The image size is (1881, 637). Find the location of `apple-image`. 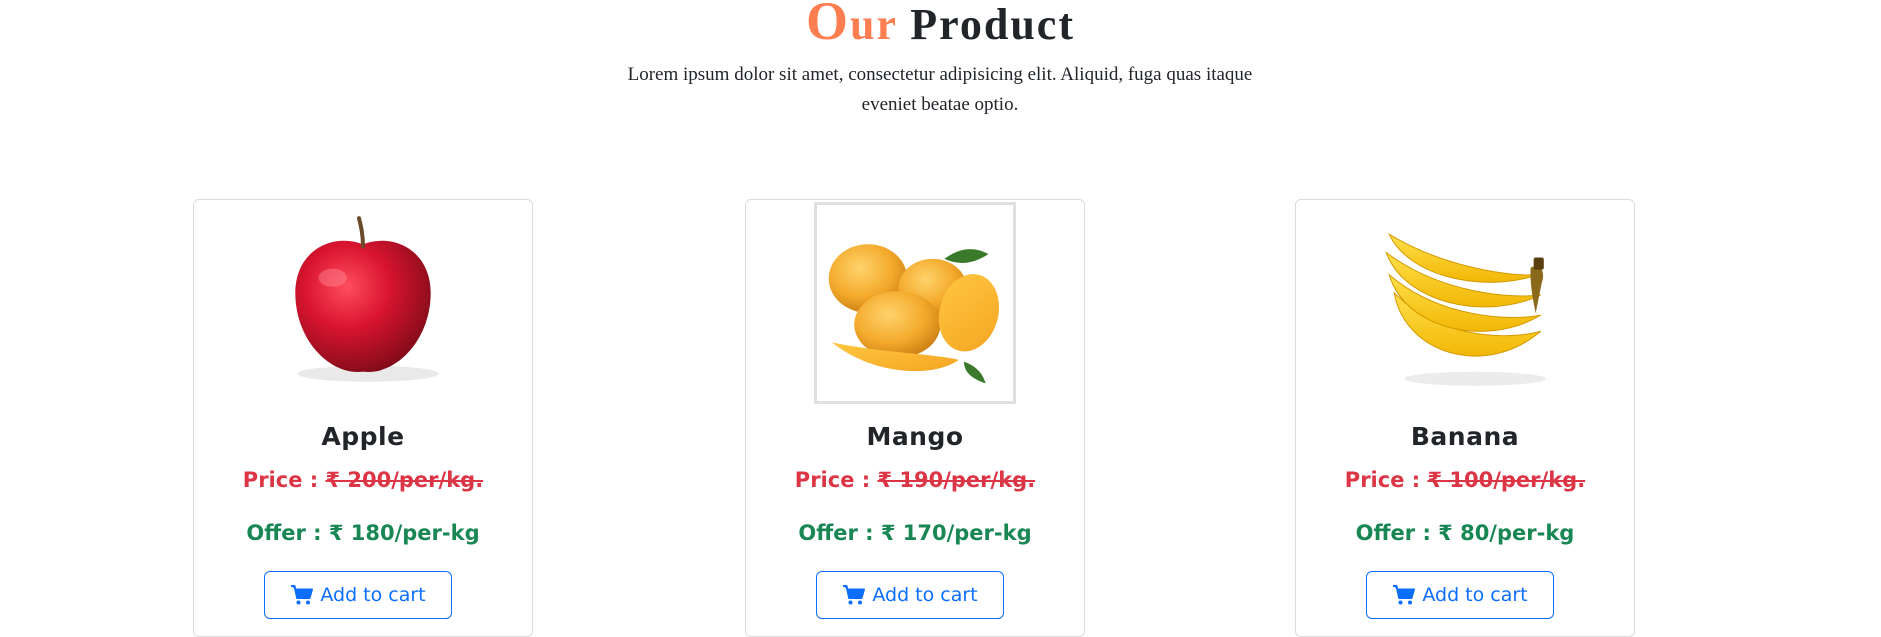

apple-image is located at coordinates (363, 303).